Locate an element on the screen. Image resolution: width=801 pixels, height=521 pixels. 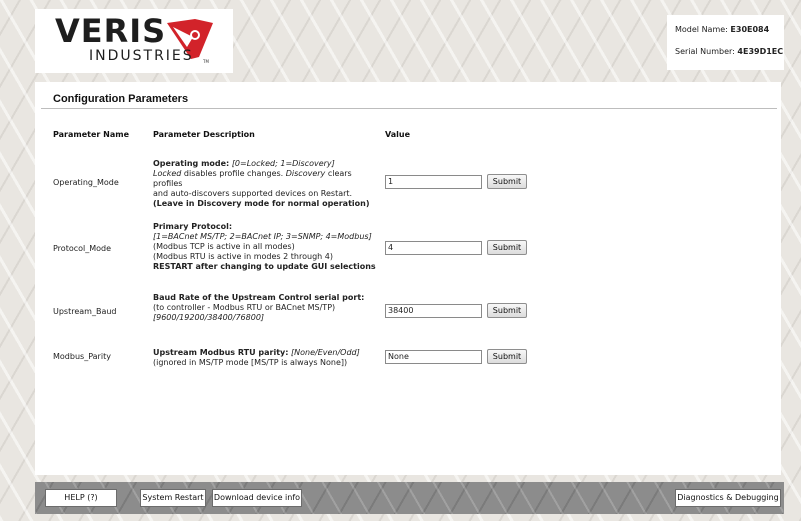
col-header-description: Parameter Description is located at coordinates (204, 134).